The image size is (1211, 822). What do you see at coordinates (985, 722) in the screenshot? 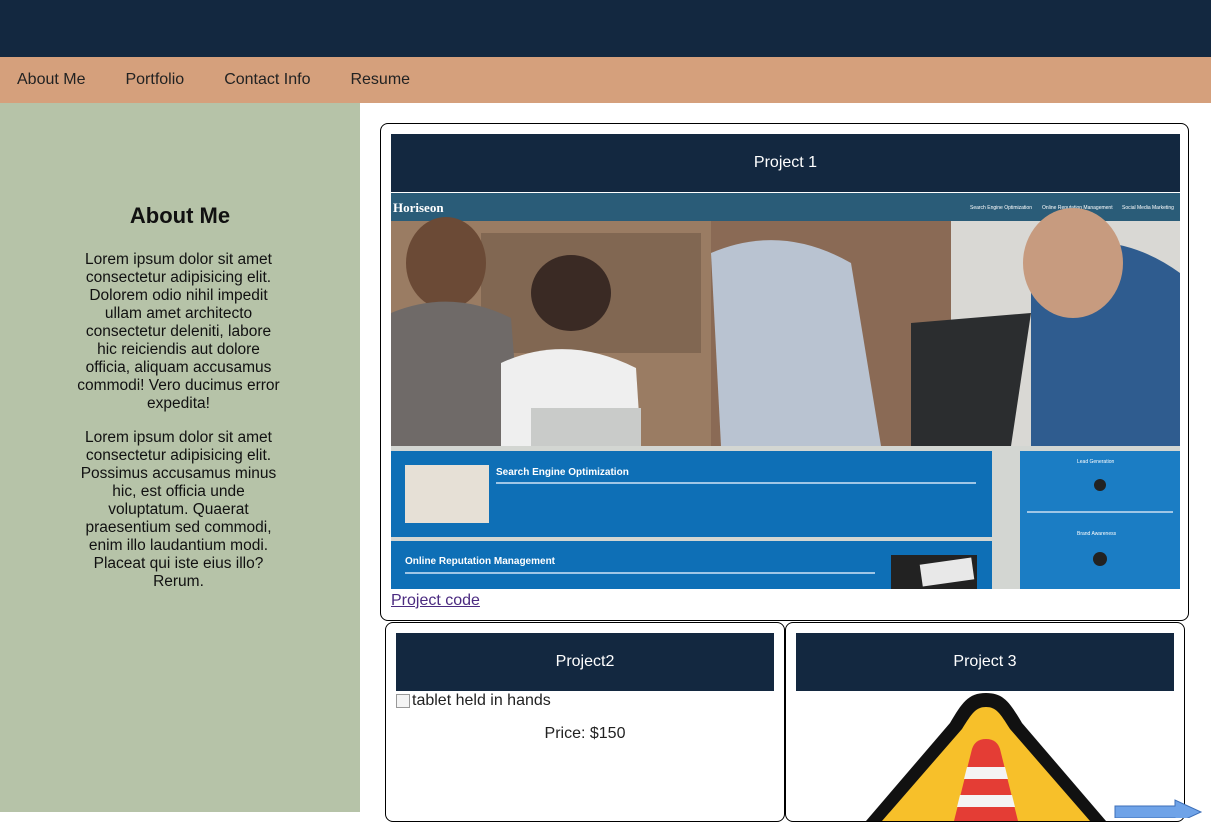
I see `project-card-3: Project 3` at bounding box center [985, 722].